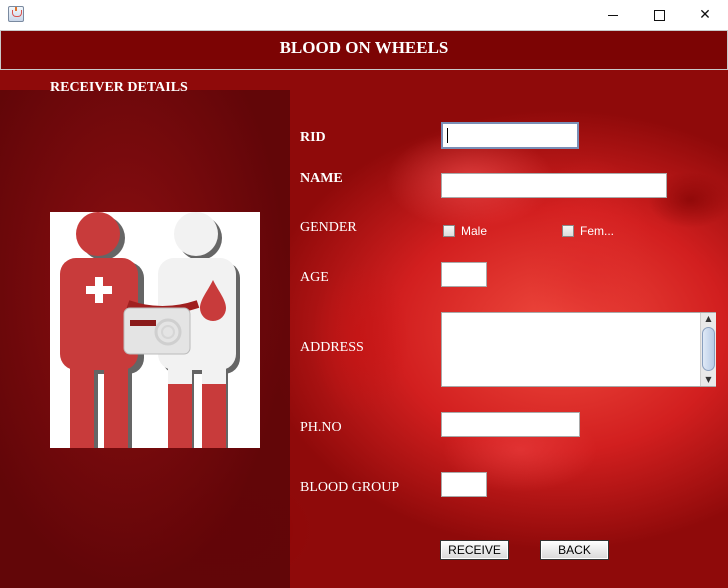 This screenshot has height=588, width=728. Describe the element at coordinates (364, 15) in the screenshot. I see `window-titlebar: ✕` at that location.